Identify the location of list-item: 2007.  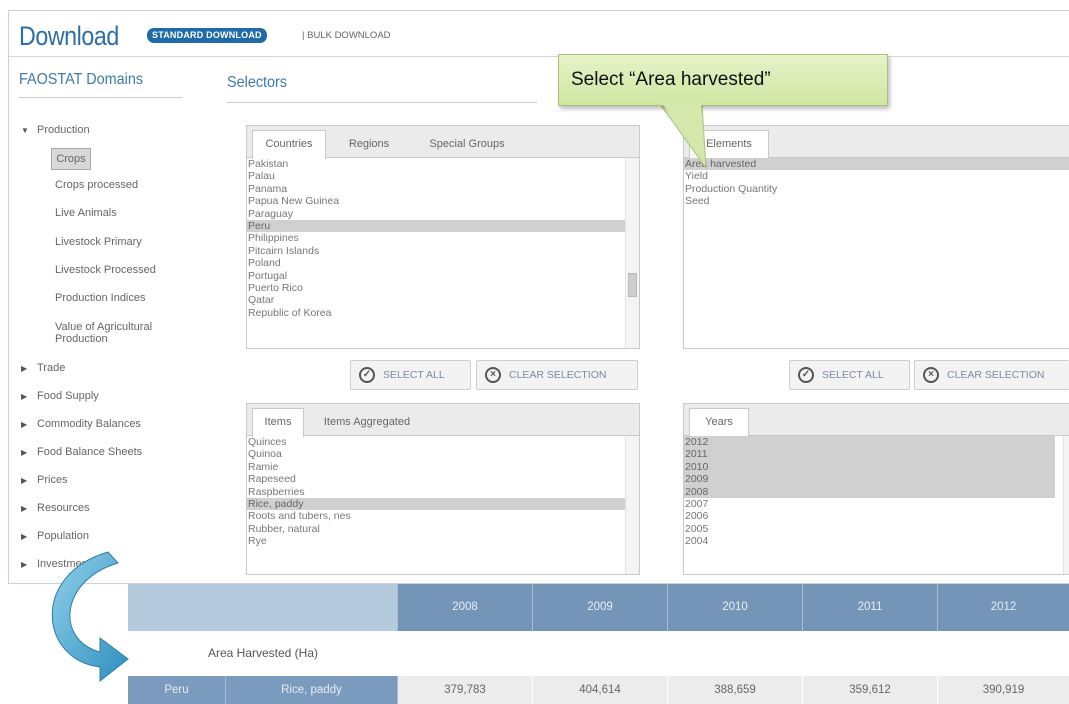
(869, 504).